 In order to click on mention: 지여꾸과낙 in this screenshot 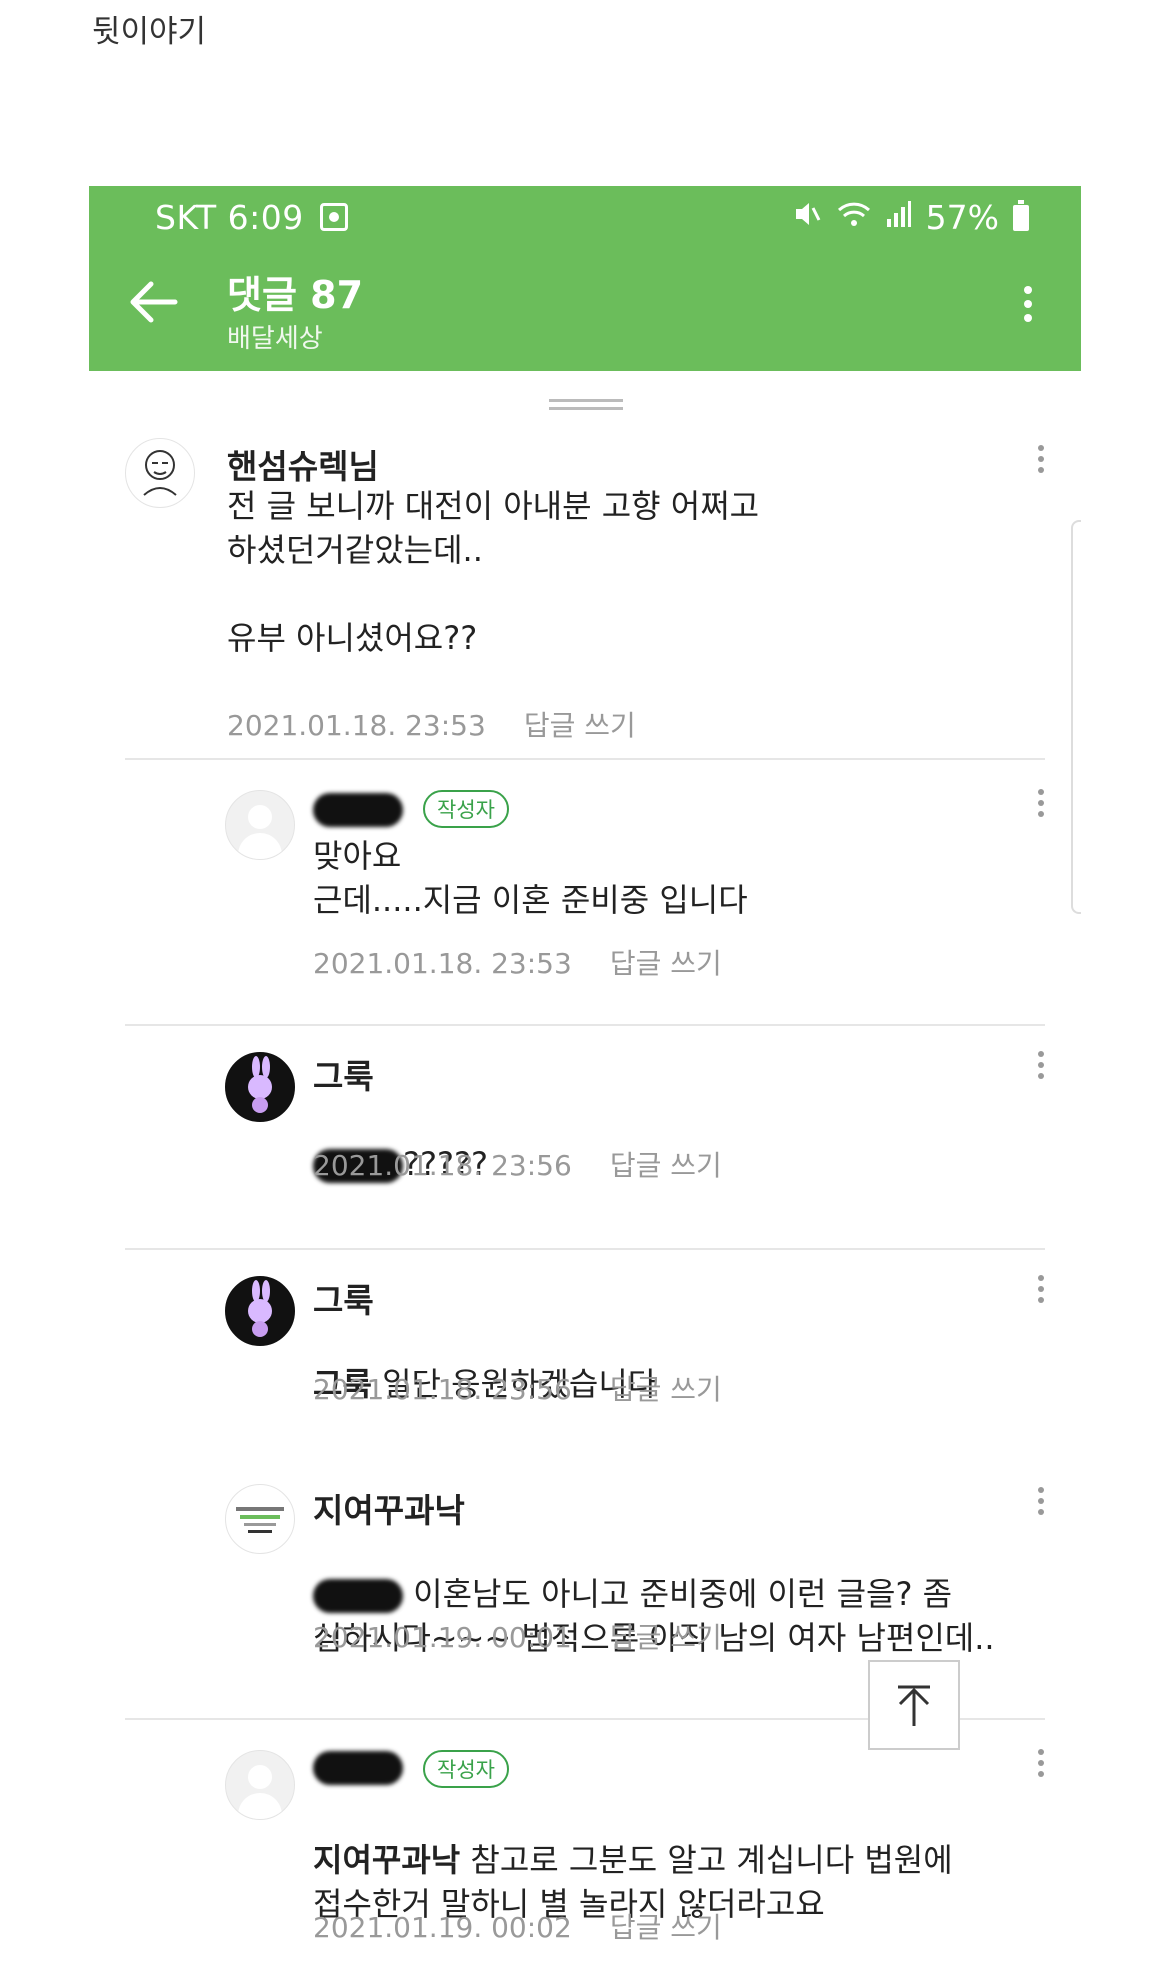, I will do `click(386, 1860)`.